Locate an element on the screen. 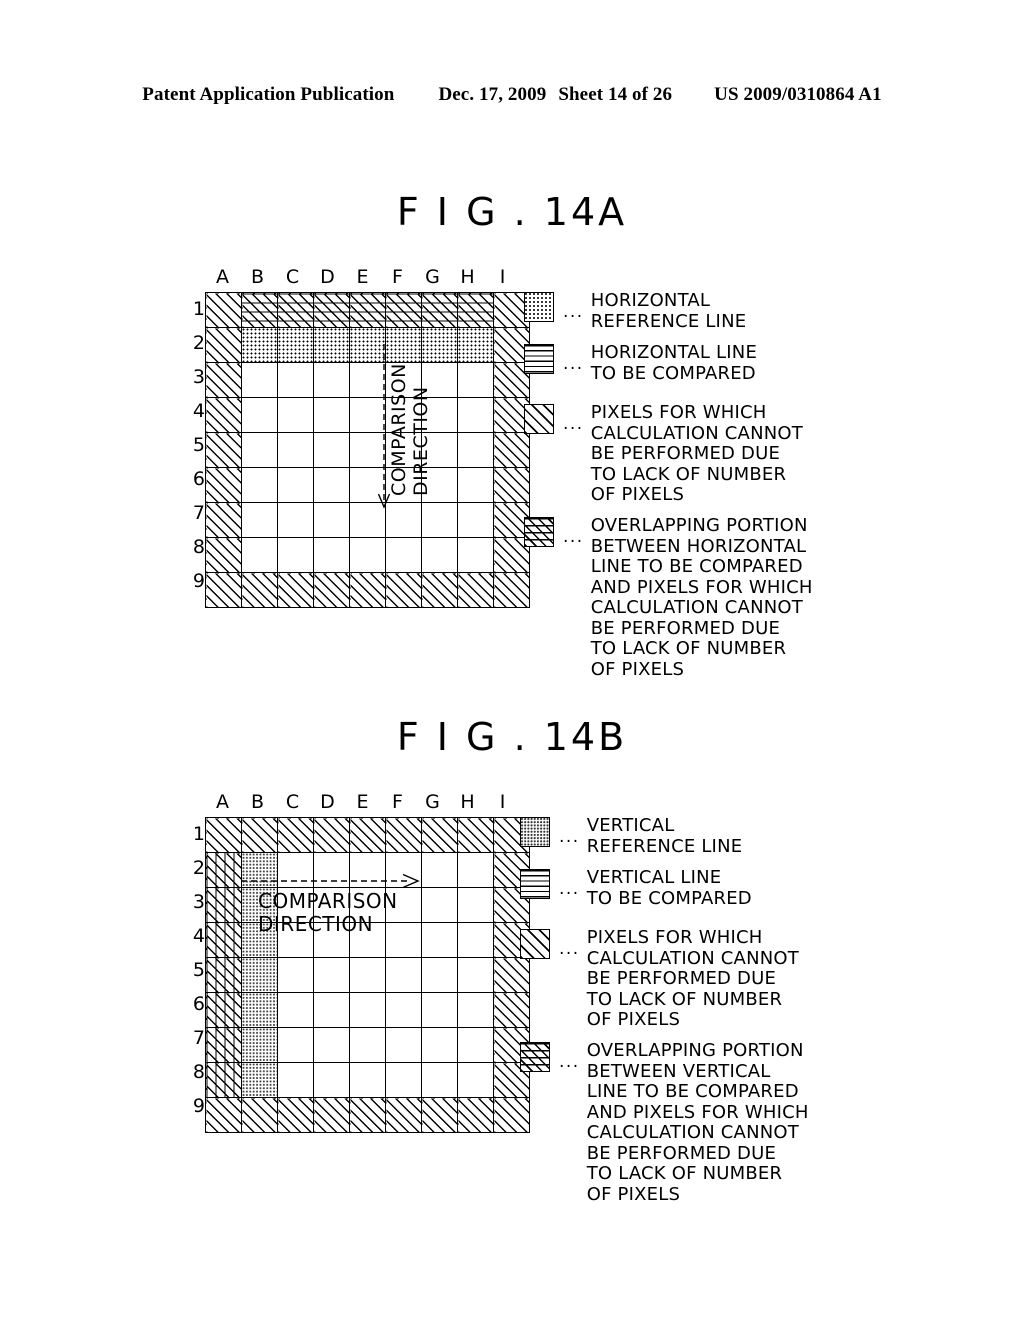 This screenshot has height=1320, width=1024. column-header-i: I is located at coordinates (502, 802).